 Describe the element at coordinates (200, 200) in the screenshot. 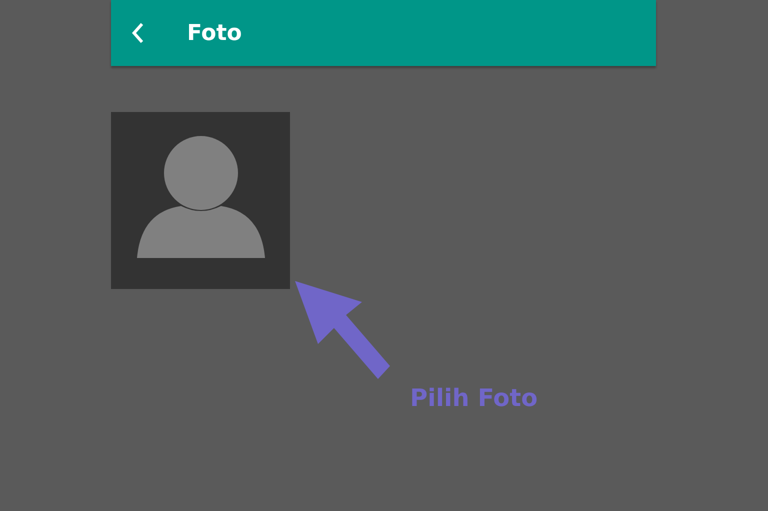

I see `avatar-placeholder` at that location.